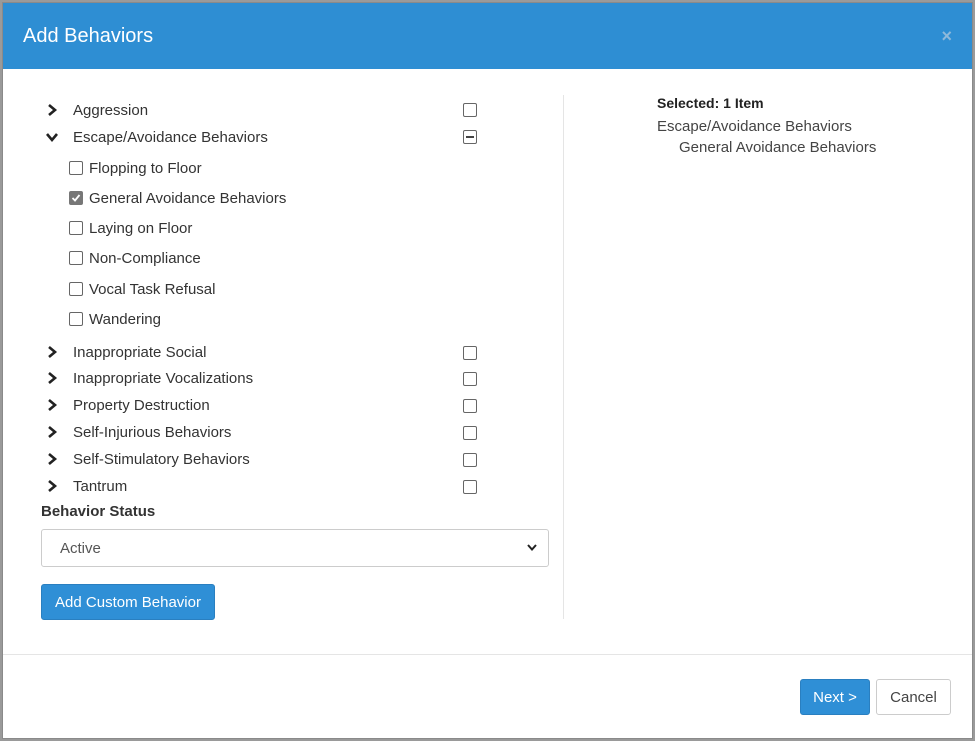 The height and width of the screenshot is (741, 975). I want to click on flopping-checkbox, so click(76, 168).